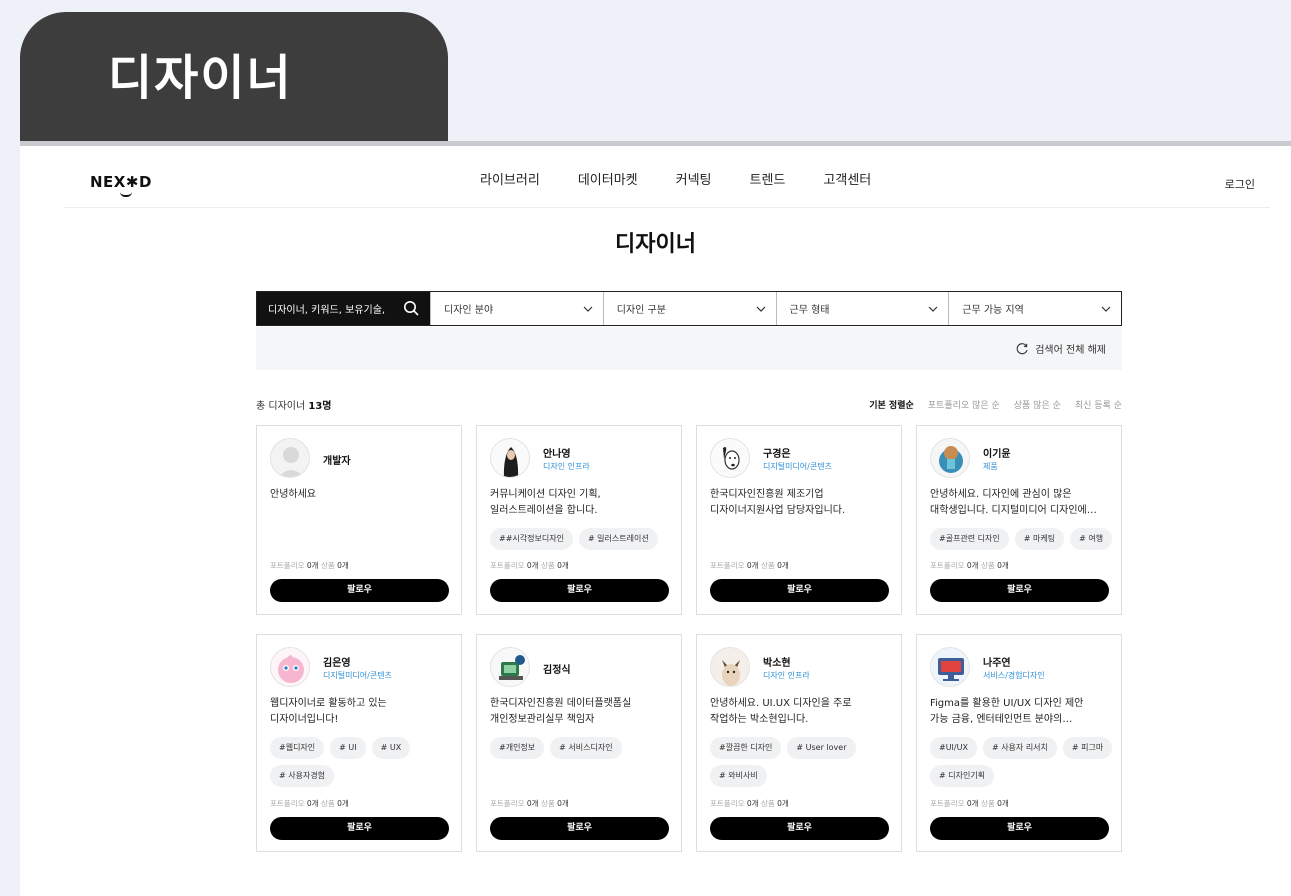  I want to click on nav-connecting: 커넥팅, so click(694, 181).